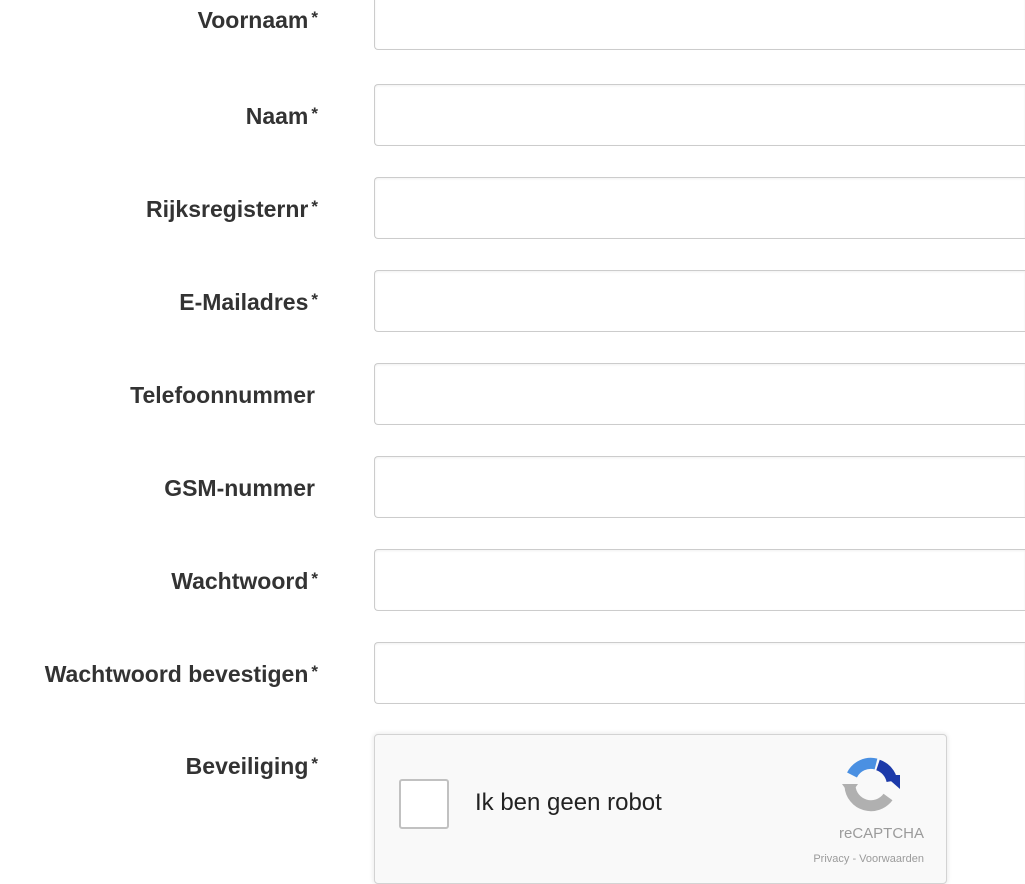 The width and height of the screenshot is (1025, 884). What do you see at coordinates (871, 784) in the screenshot?
I see `recaptcha-logo-icon` at bounding box center [871, 784].